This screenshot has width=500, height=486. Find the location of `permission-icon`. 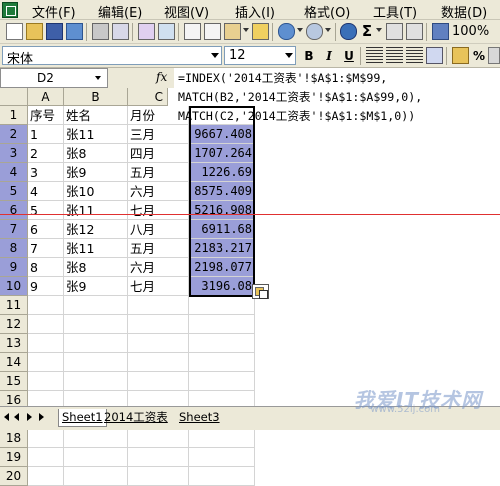

permission-icon is located at coordinates (74, 31).